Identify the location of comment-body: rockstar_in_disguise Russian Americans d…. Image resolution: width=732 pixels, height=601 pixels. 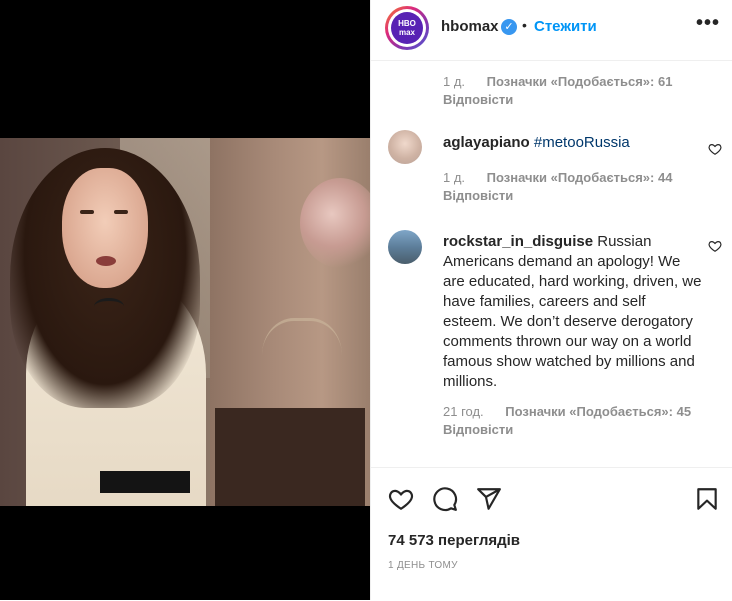
(573, 312).